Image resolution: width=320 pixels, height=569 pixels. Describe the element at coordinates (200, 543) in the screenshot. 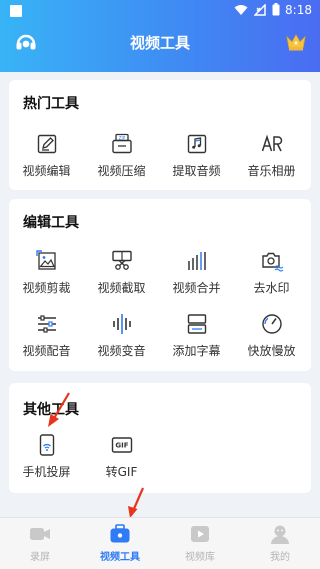

I see `tab-video-library: 视频库` at that location.